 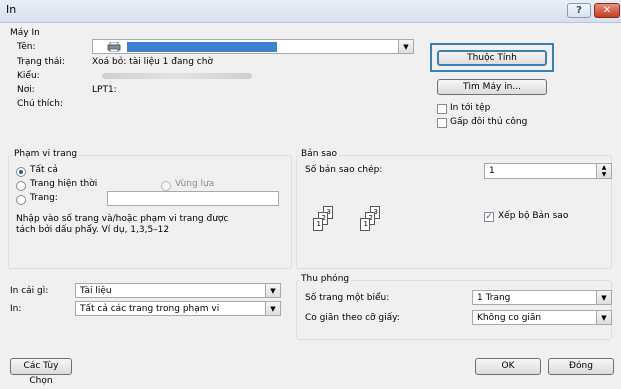 What do you see at coordinates (26, 90) in the screenshot?
I see `where-label: Nơi:` at bounding box center [26, 90].